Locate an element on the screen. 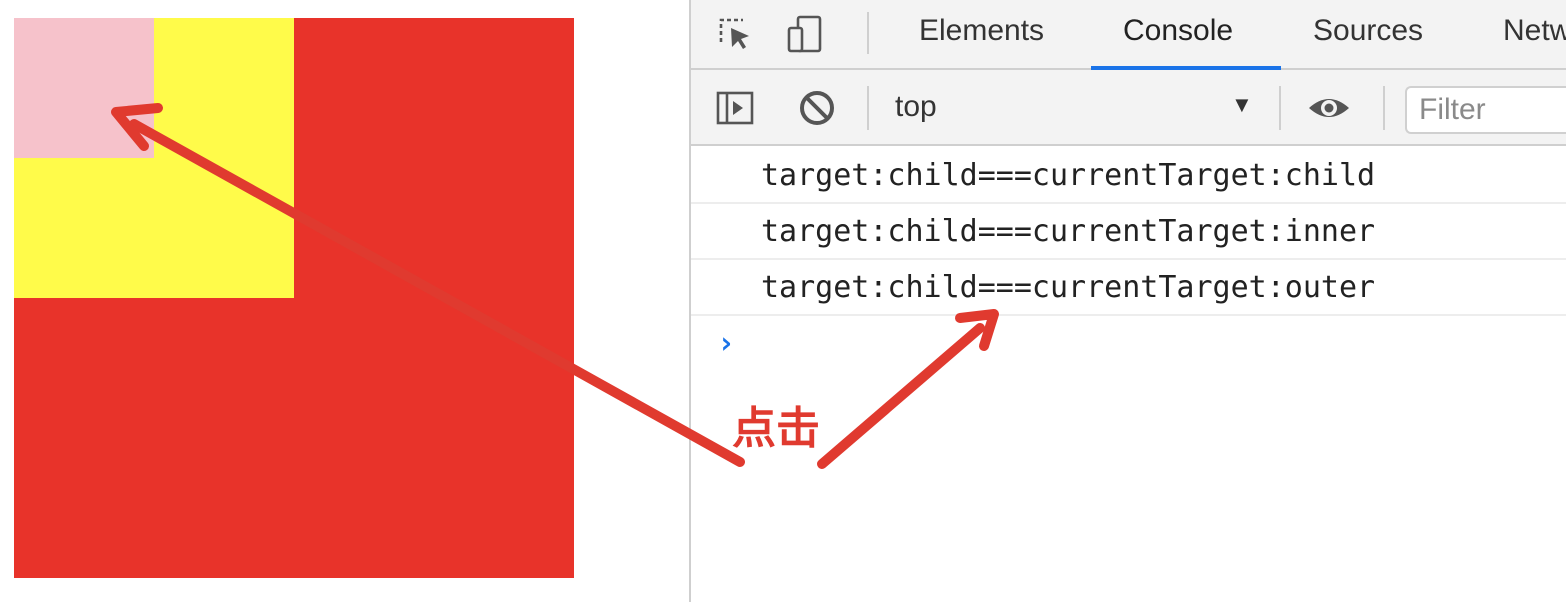 The image size is (1566, 602). clear-console-icon is located at coordinates (817, 108).